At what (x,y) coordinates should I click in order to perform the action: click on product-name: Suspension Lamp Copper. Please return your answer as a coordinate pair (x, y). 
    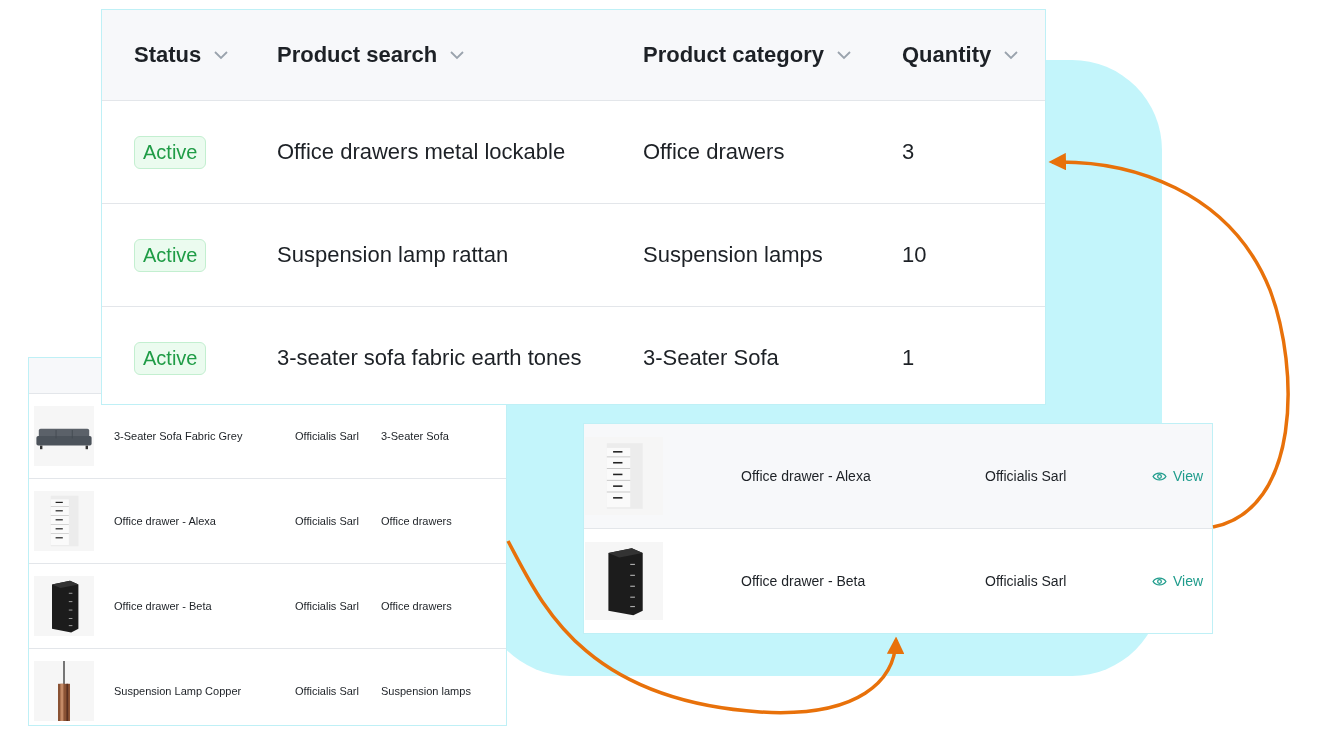
    Looking at the image, I should click on (178, 691).